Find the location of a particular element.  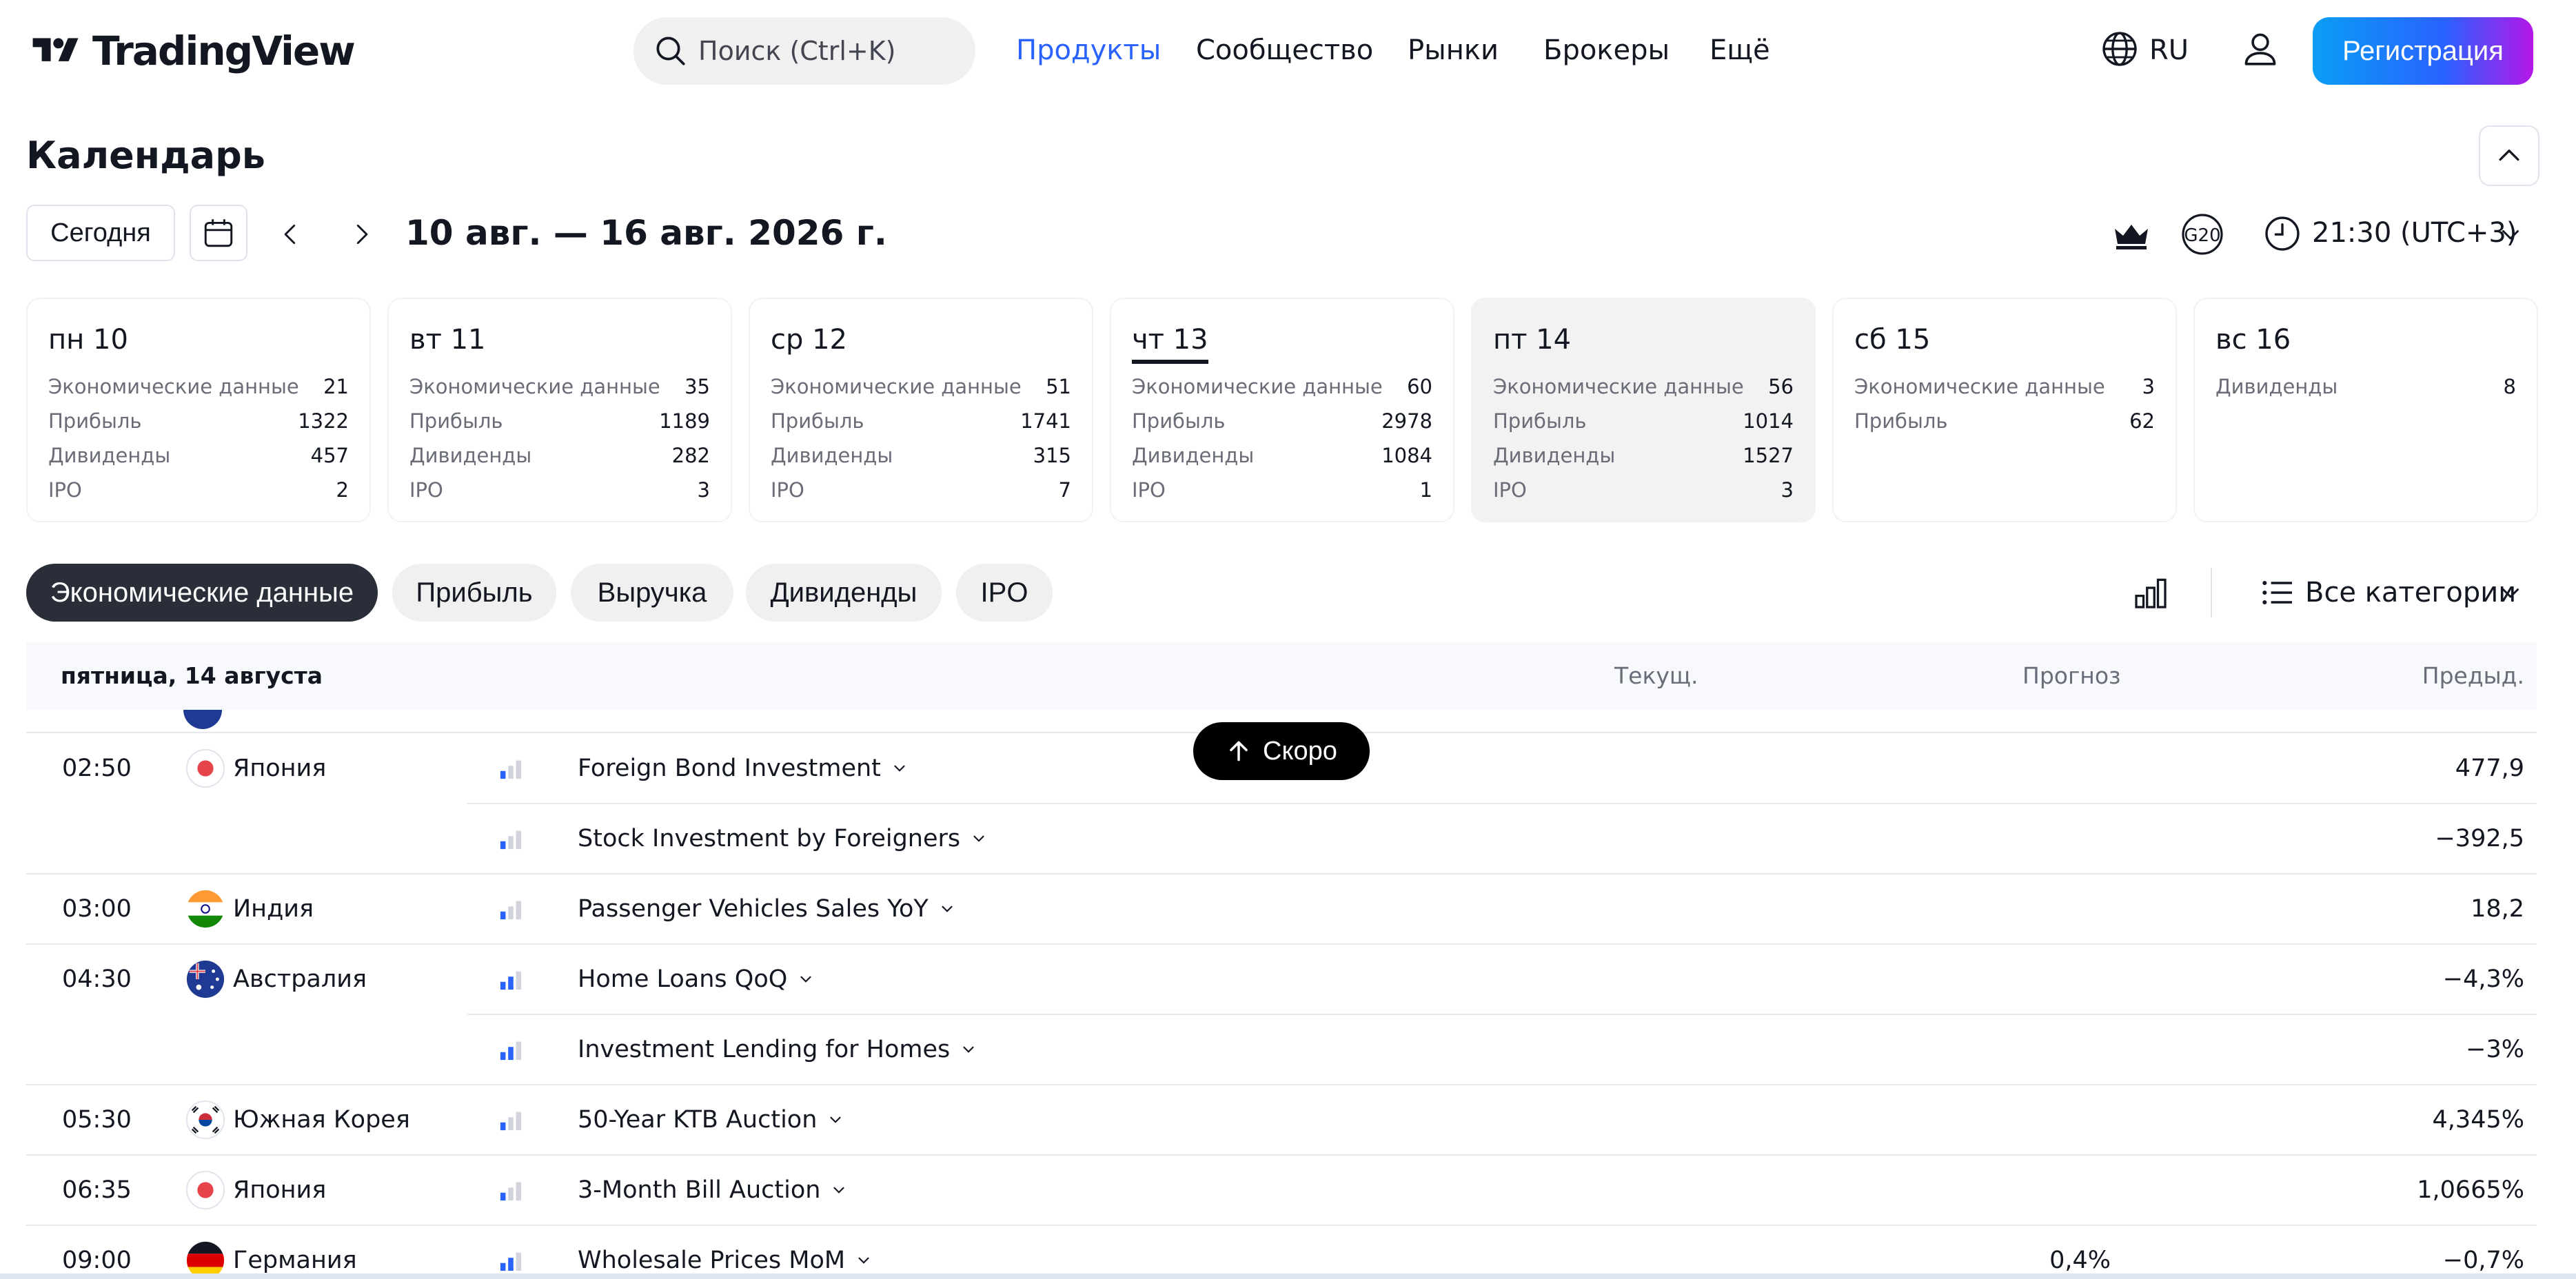

nav-more: Ещё is located at coordinates (1740, 50).